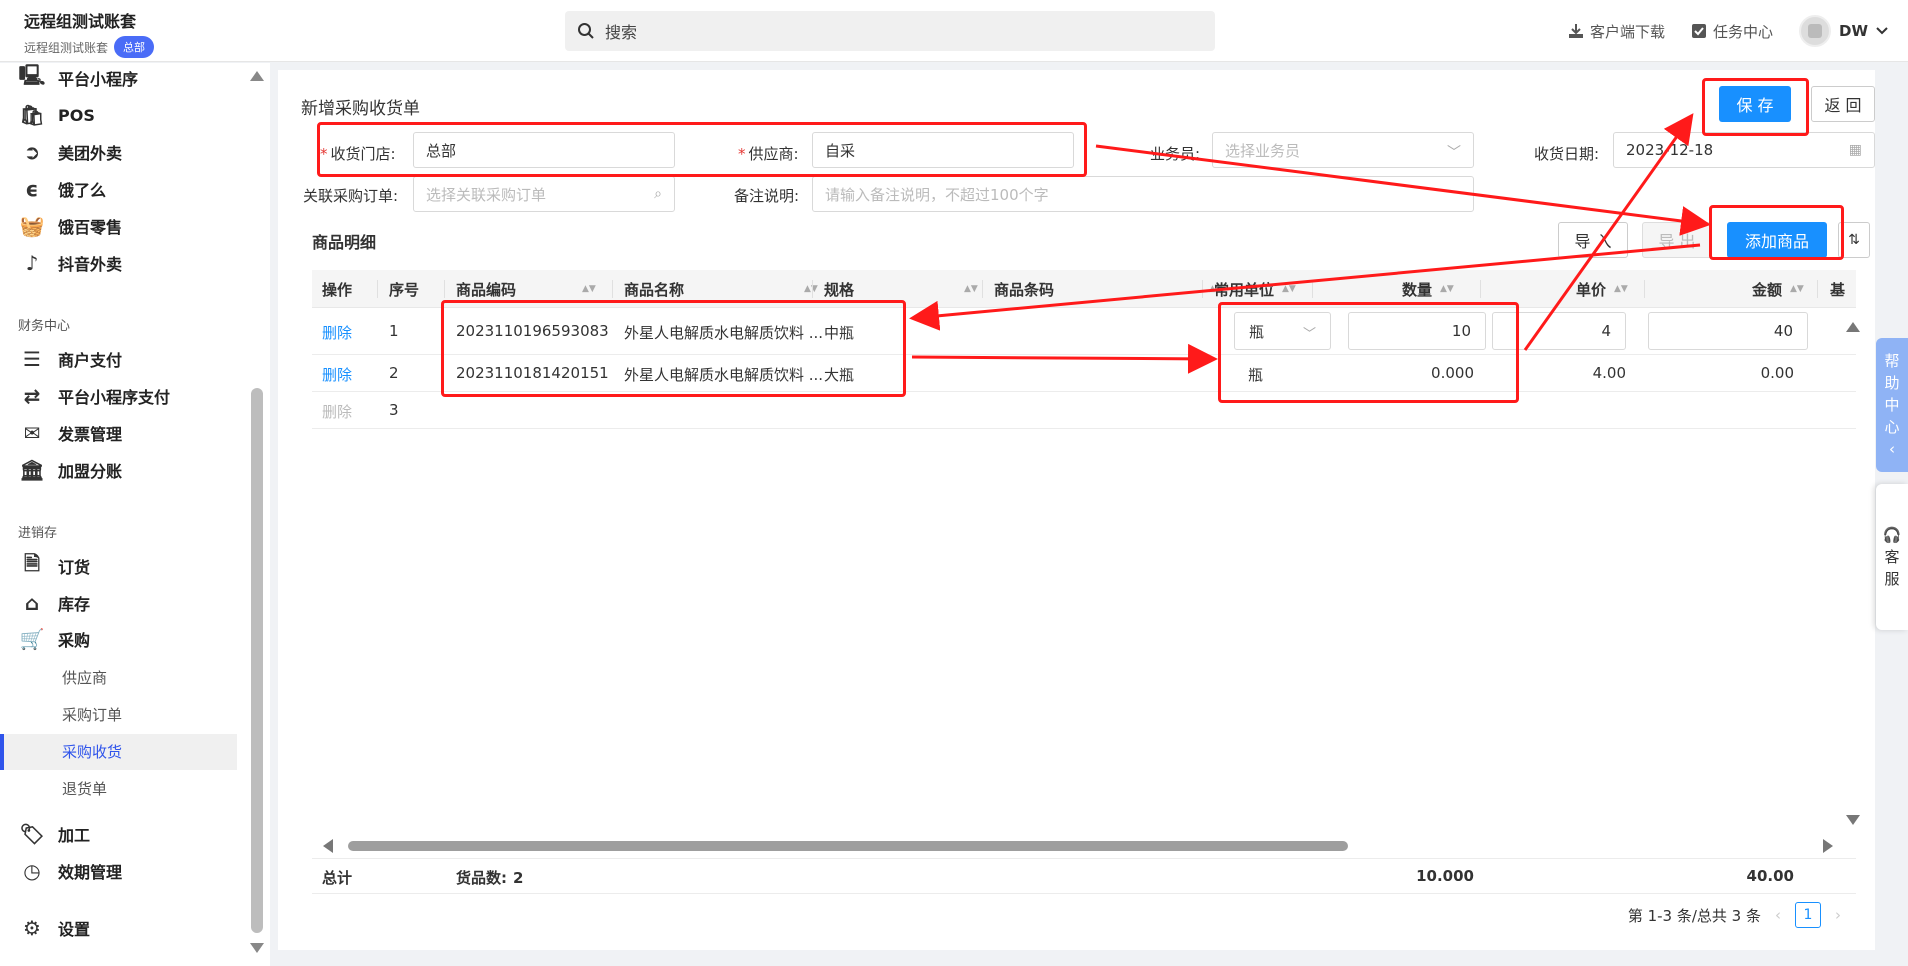 The height and width of the screenshot is (966, 1908). What do you see at coordinates (98, 79) in the screenshot?
I see `sidebar-item-label: 平台小程序` at bounding box center [98, 79].